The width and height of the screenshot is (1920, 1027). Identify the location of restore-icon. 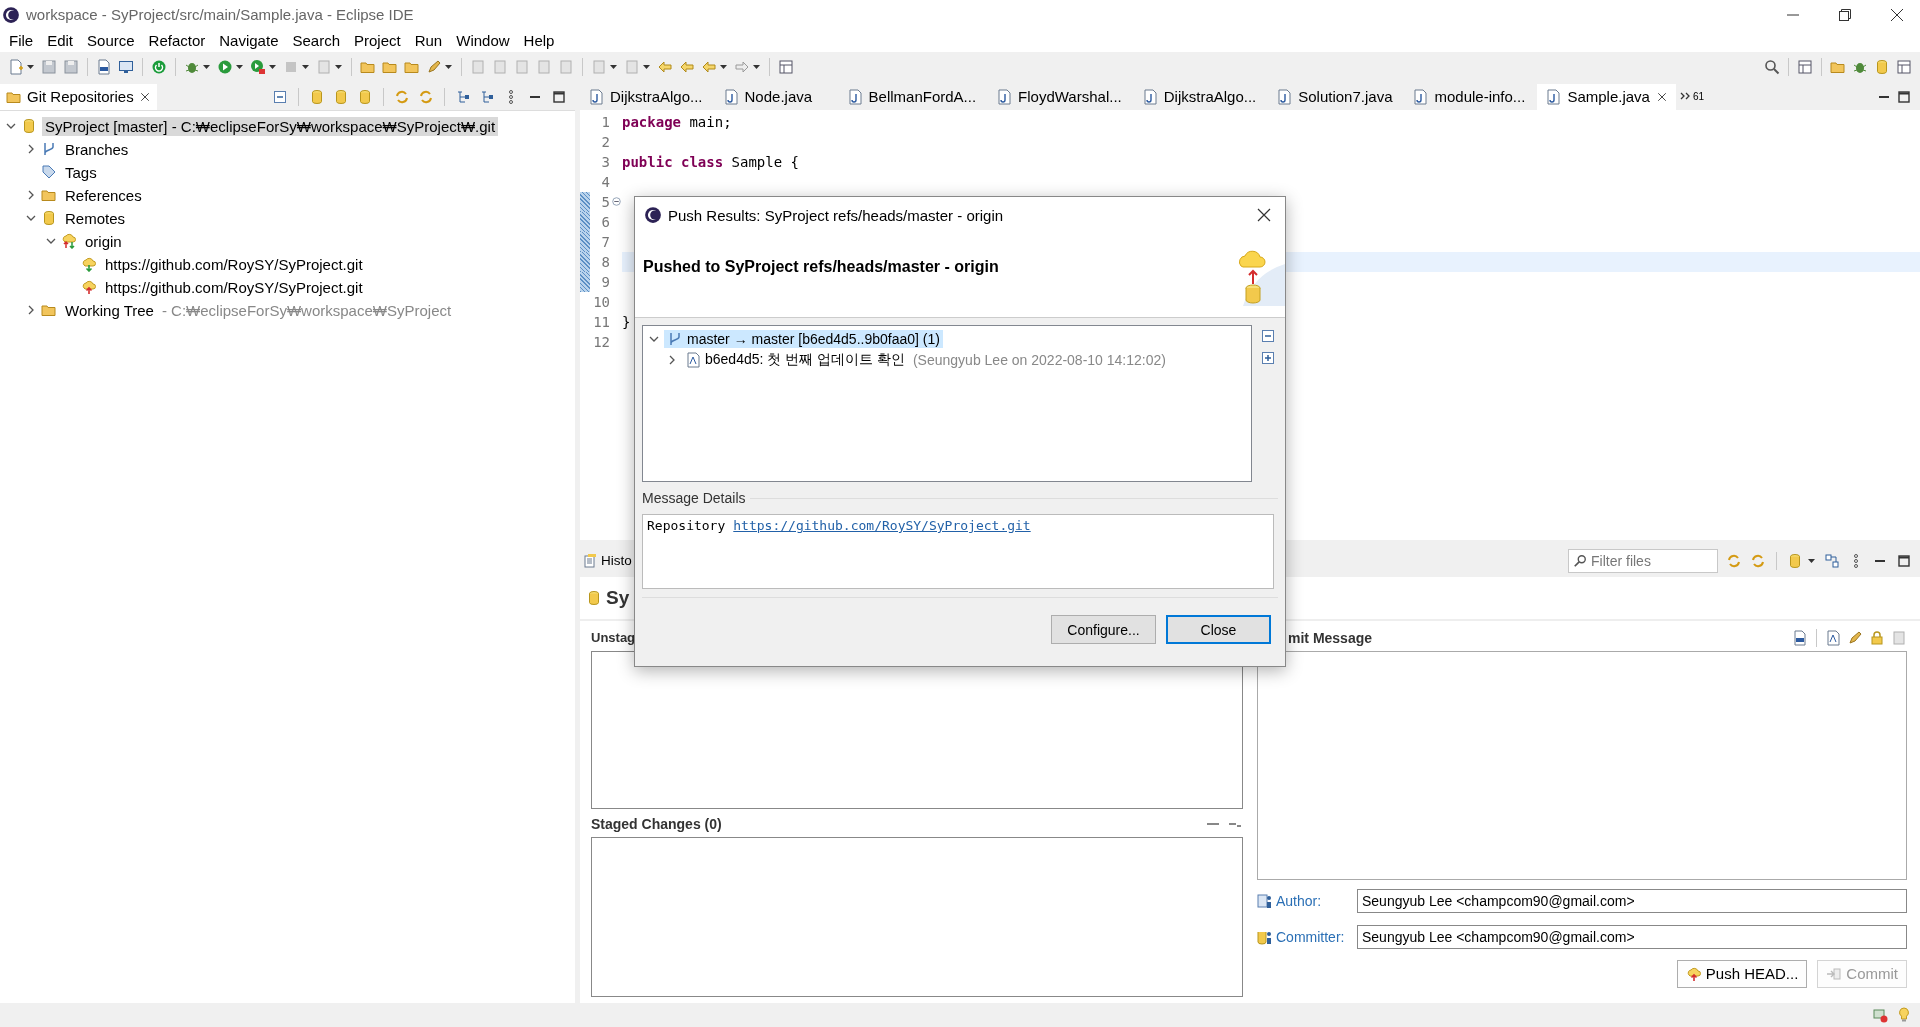
(1845, 14).